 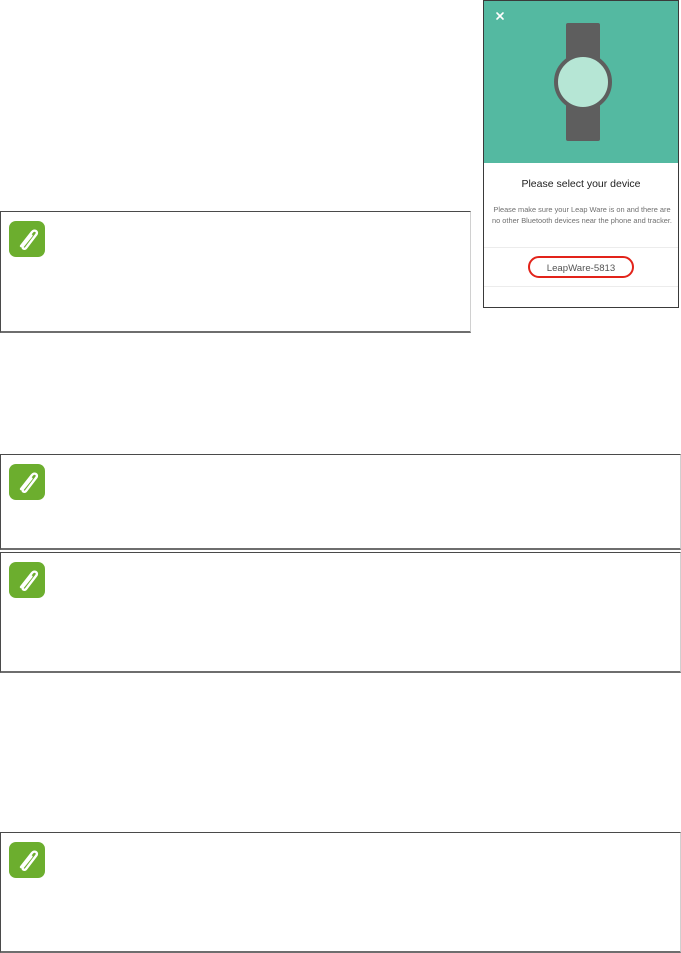 I want to click on close-icon, so click(x=500, y=16).